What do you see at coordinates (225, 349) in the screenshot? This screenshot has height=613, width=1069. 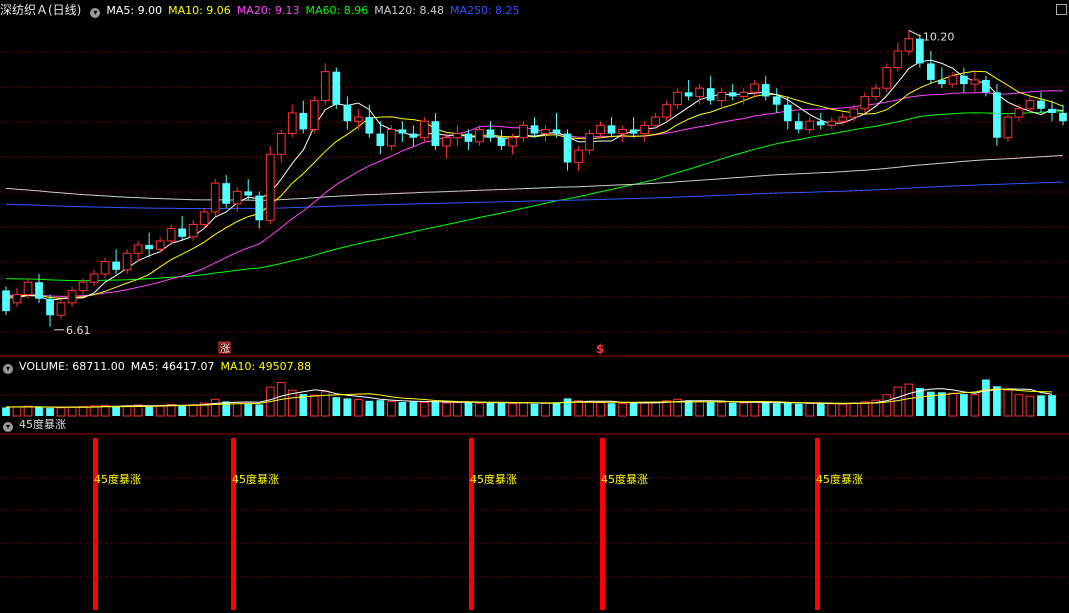 I see `signal-marker-zhang: 涨` at bounding box center [225, 349].